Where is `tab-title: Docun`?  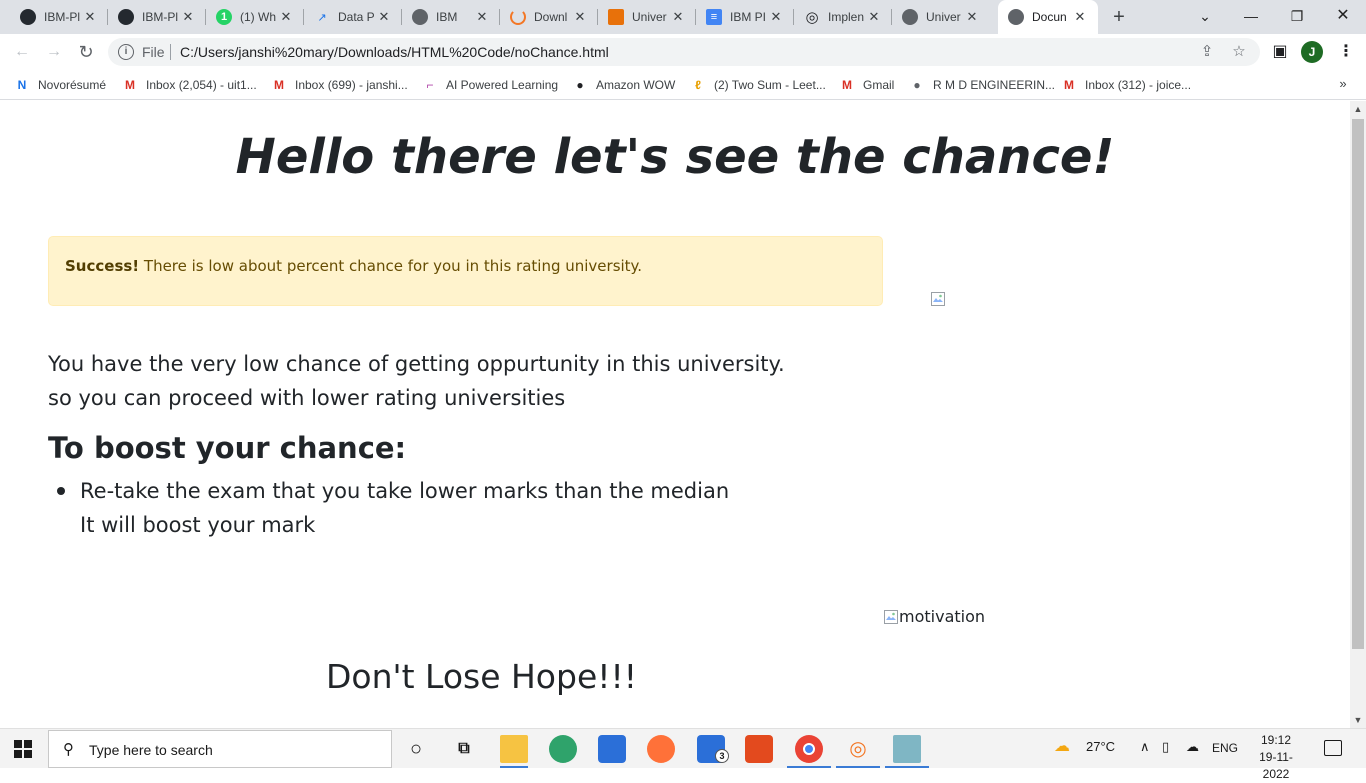
tab-title: Docun is located at coordinates (1049, 17).